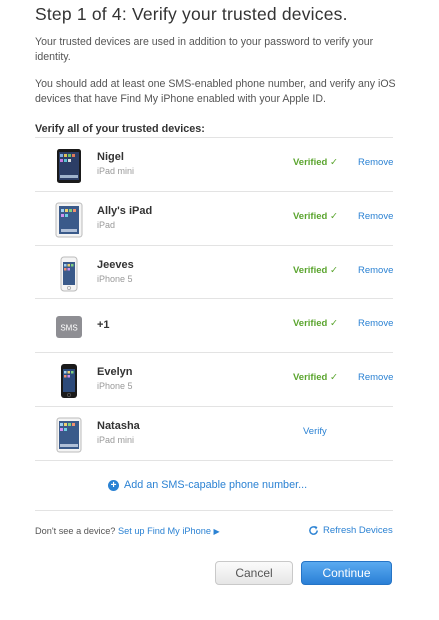  What do you see at coordinates (115, 264) in the screenshot?
I see `device-name: Jeeves` at bounding box center [115, 264].